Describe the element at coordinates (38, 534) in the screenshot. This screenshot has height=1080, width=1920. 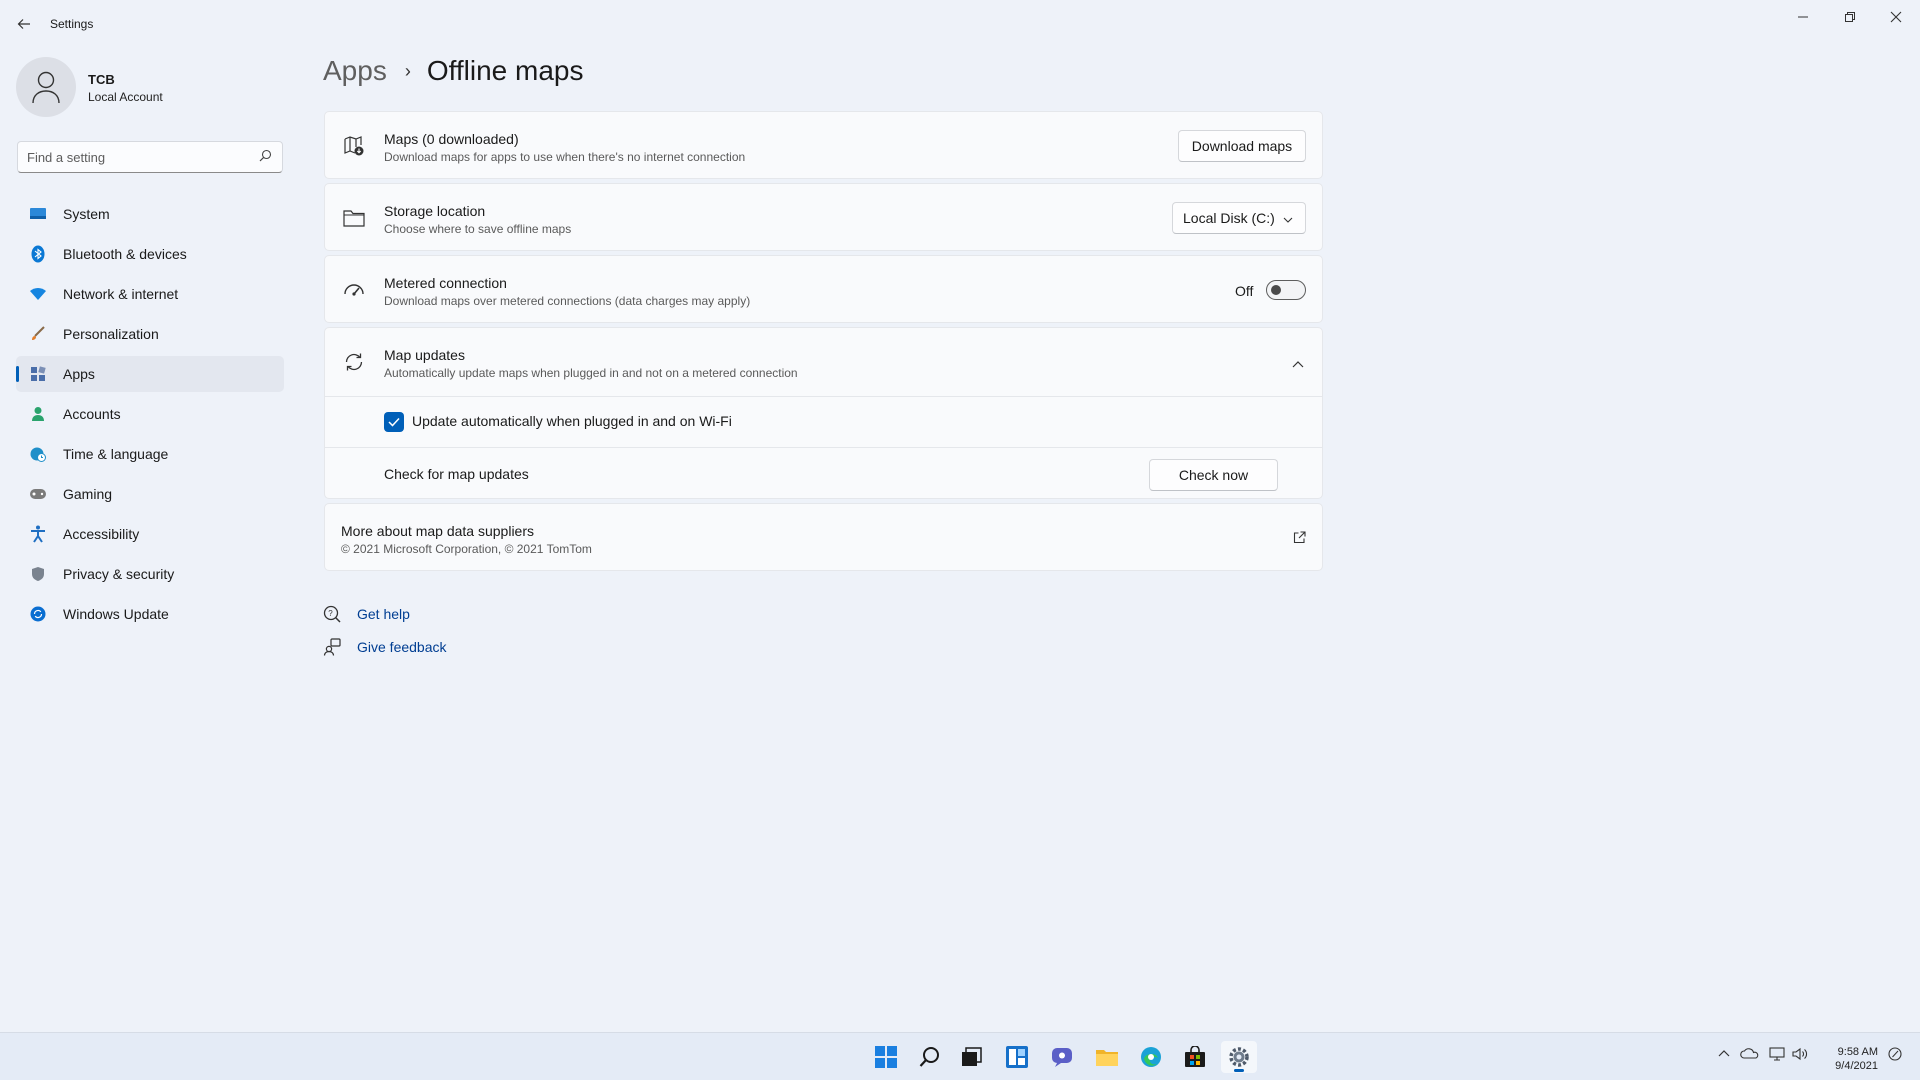
I see `accessibility-icon` at that location.